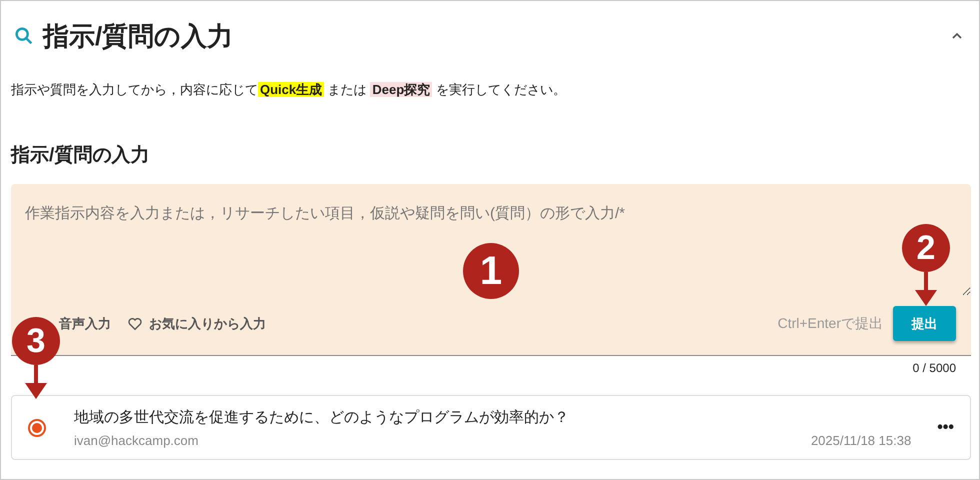 The image size is (980, 480). I want to click on instruction-text: 指示や質問を入力してから，内容に応じて Quick生成 または Deep探究 を実行してください。, so click(289, 90).